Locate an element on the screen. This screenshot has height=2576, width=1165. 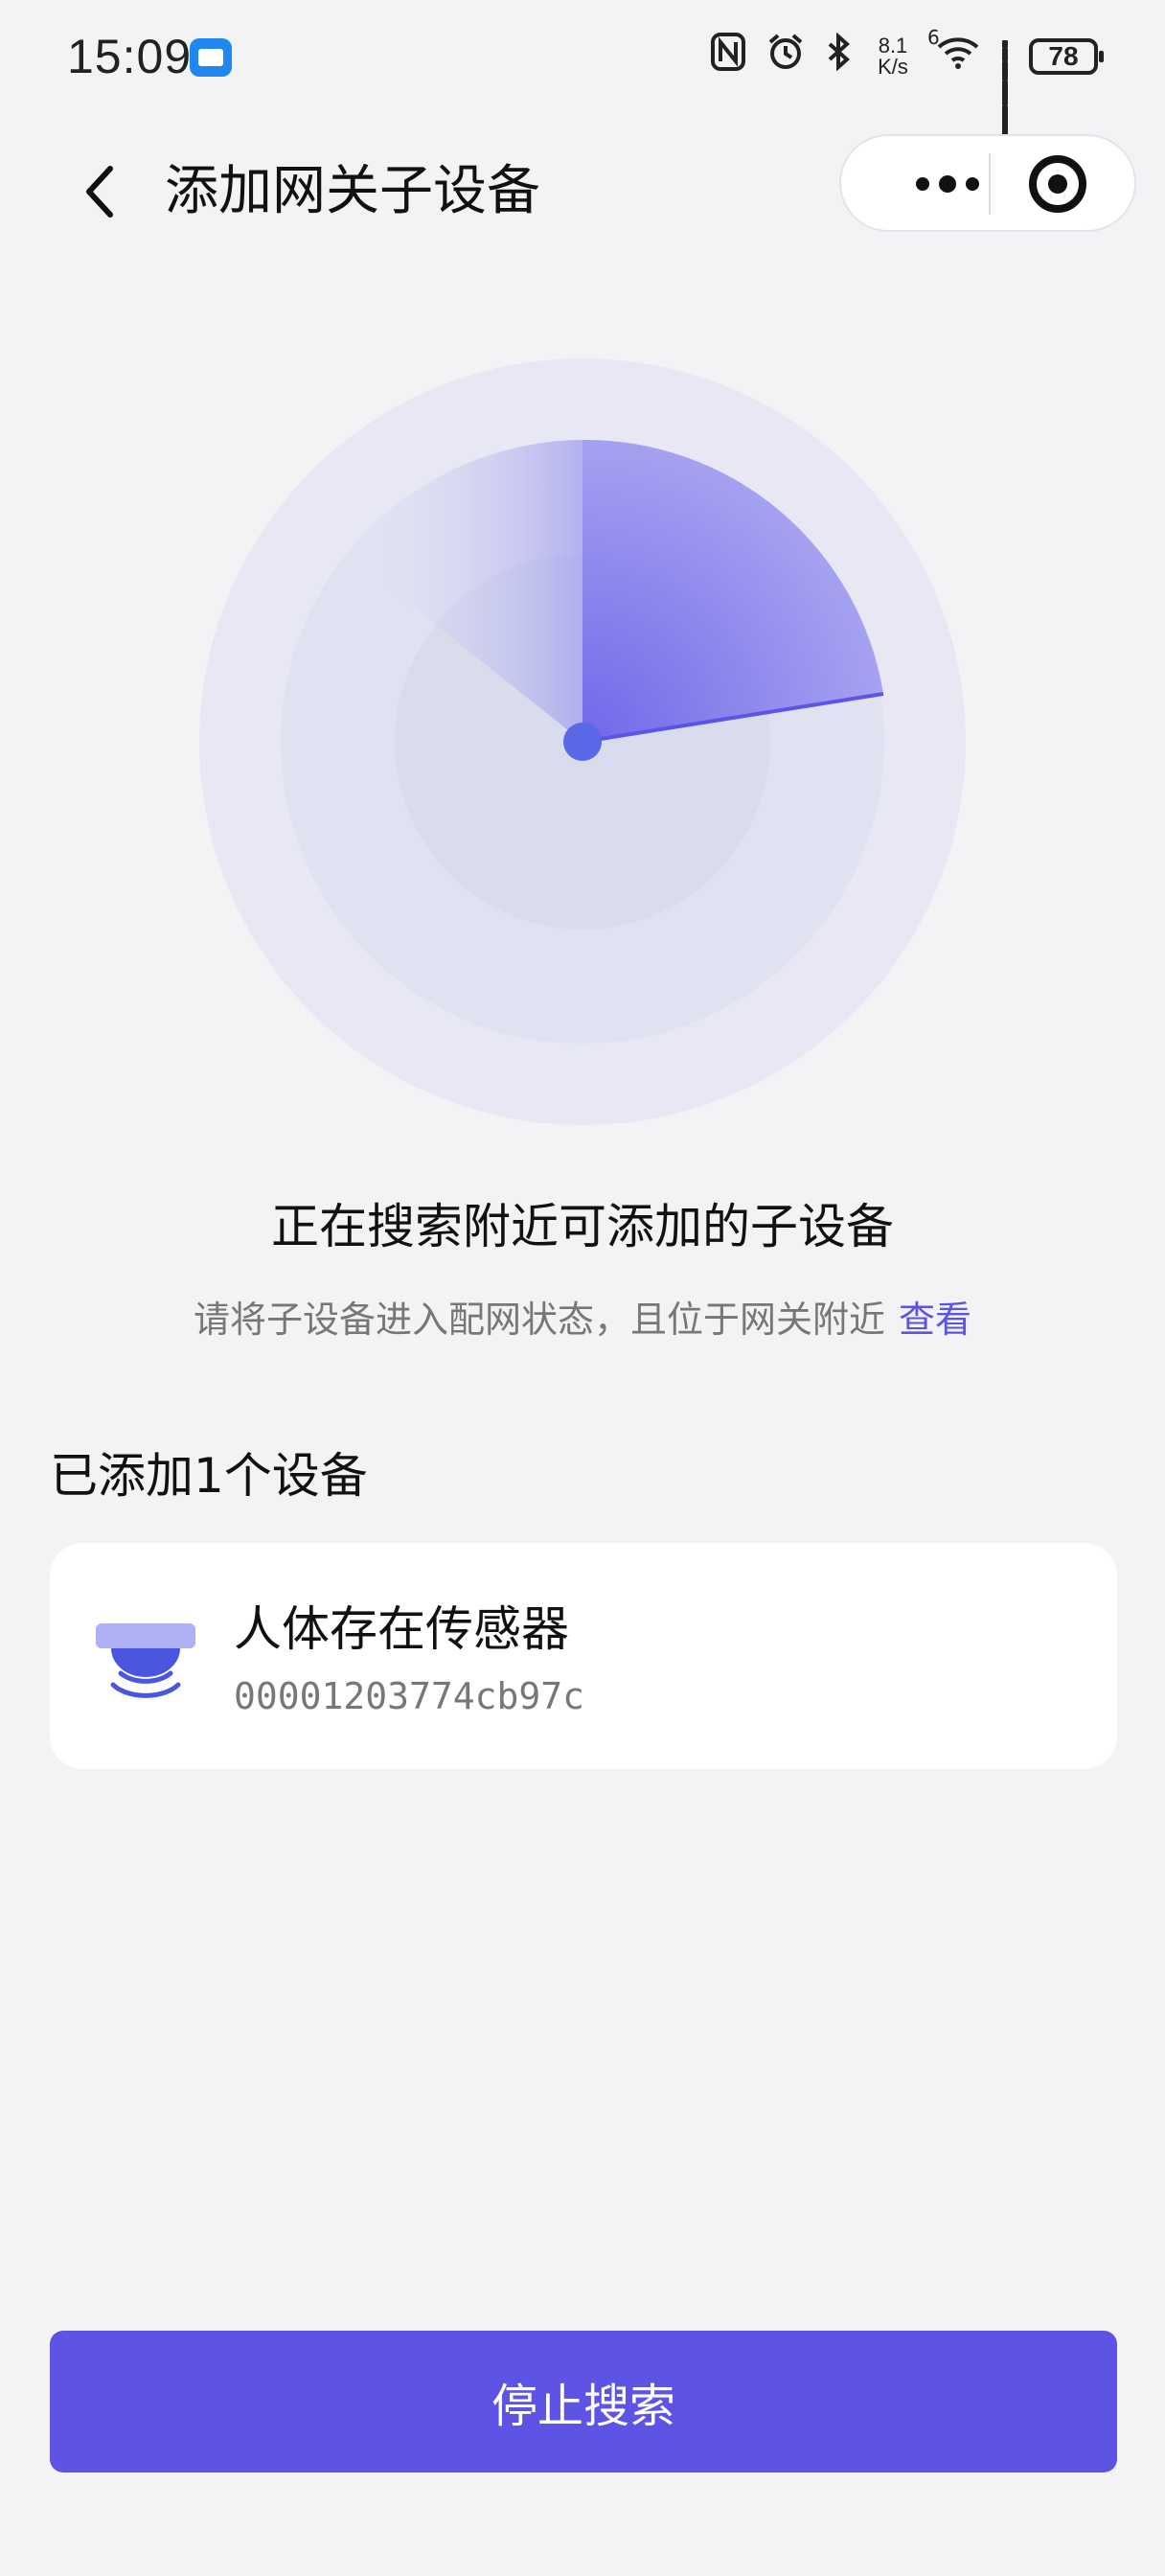
stop-search-button: 停止搜索 is located at coordinates (583, 2401).